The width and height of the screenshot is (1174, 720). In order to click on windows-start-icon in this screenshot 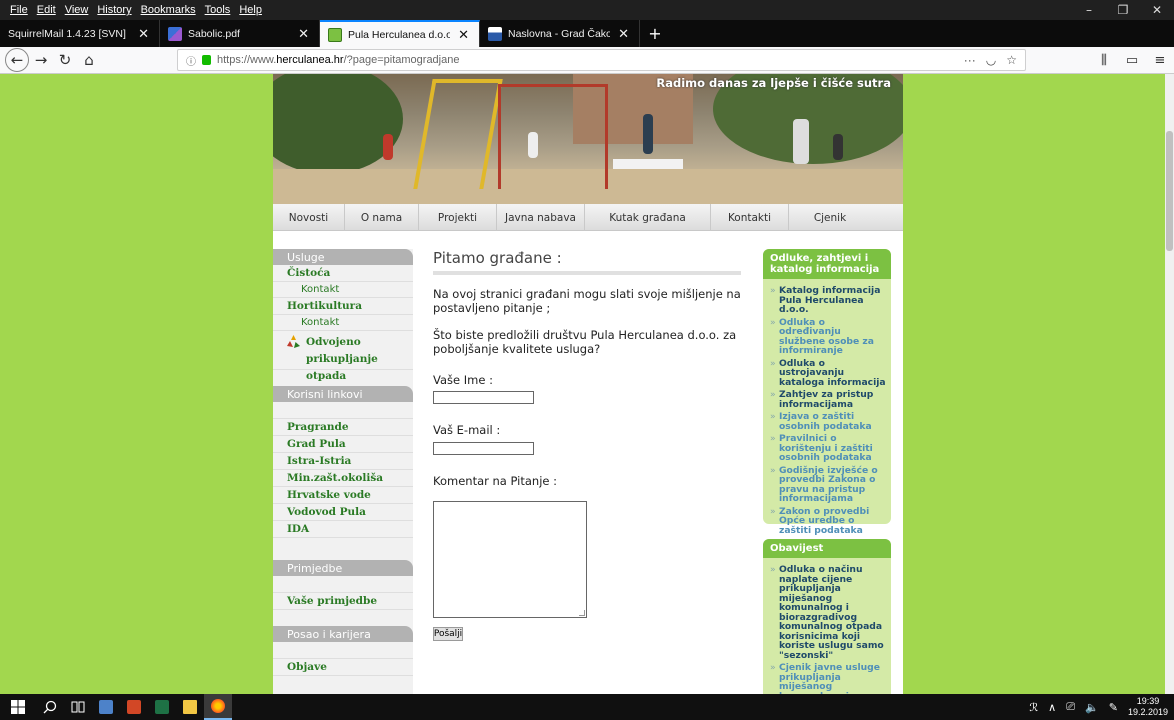, I will do `click(18, 707)`.